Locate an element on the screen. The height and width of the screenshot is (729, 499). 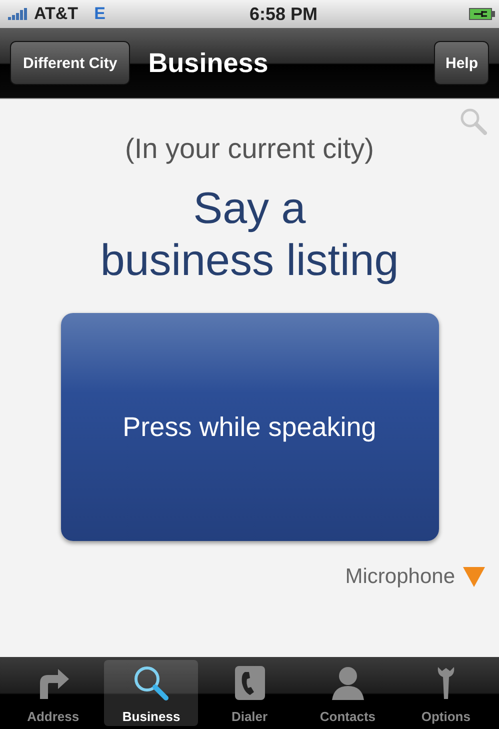
battery-icon is located at coordinates (482, 14).